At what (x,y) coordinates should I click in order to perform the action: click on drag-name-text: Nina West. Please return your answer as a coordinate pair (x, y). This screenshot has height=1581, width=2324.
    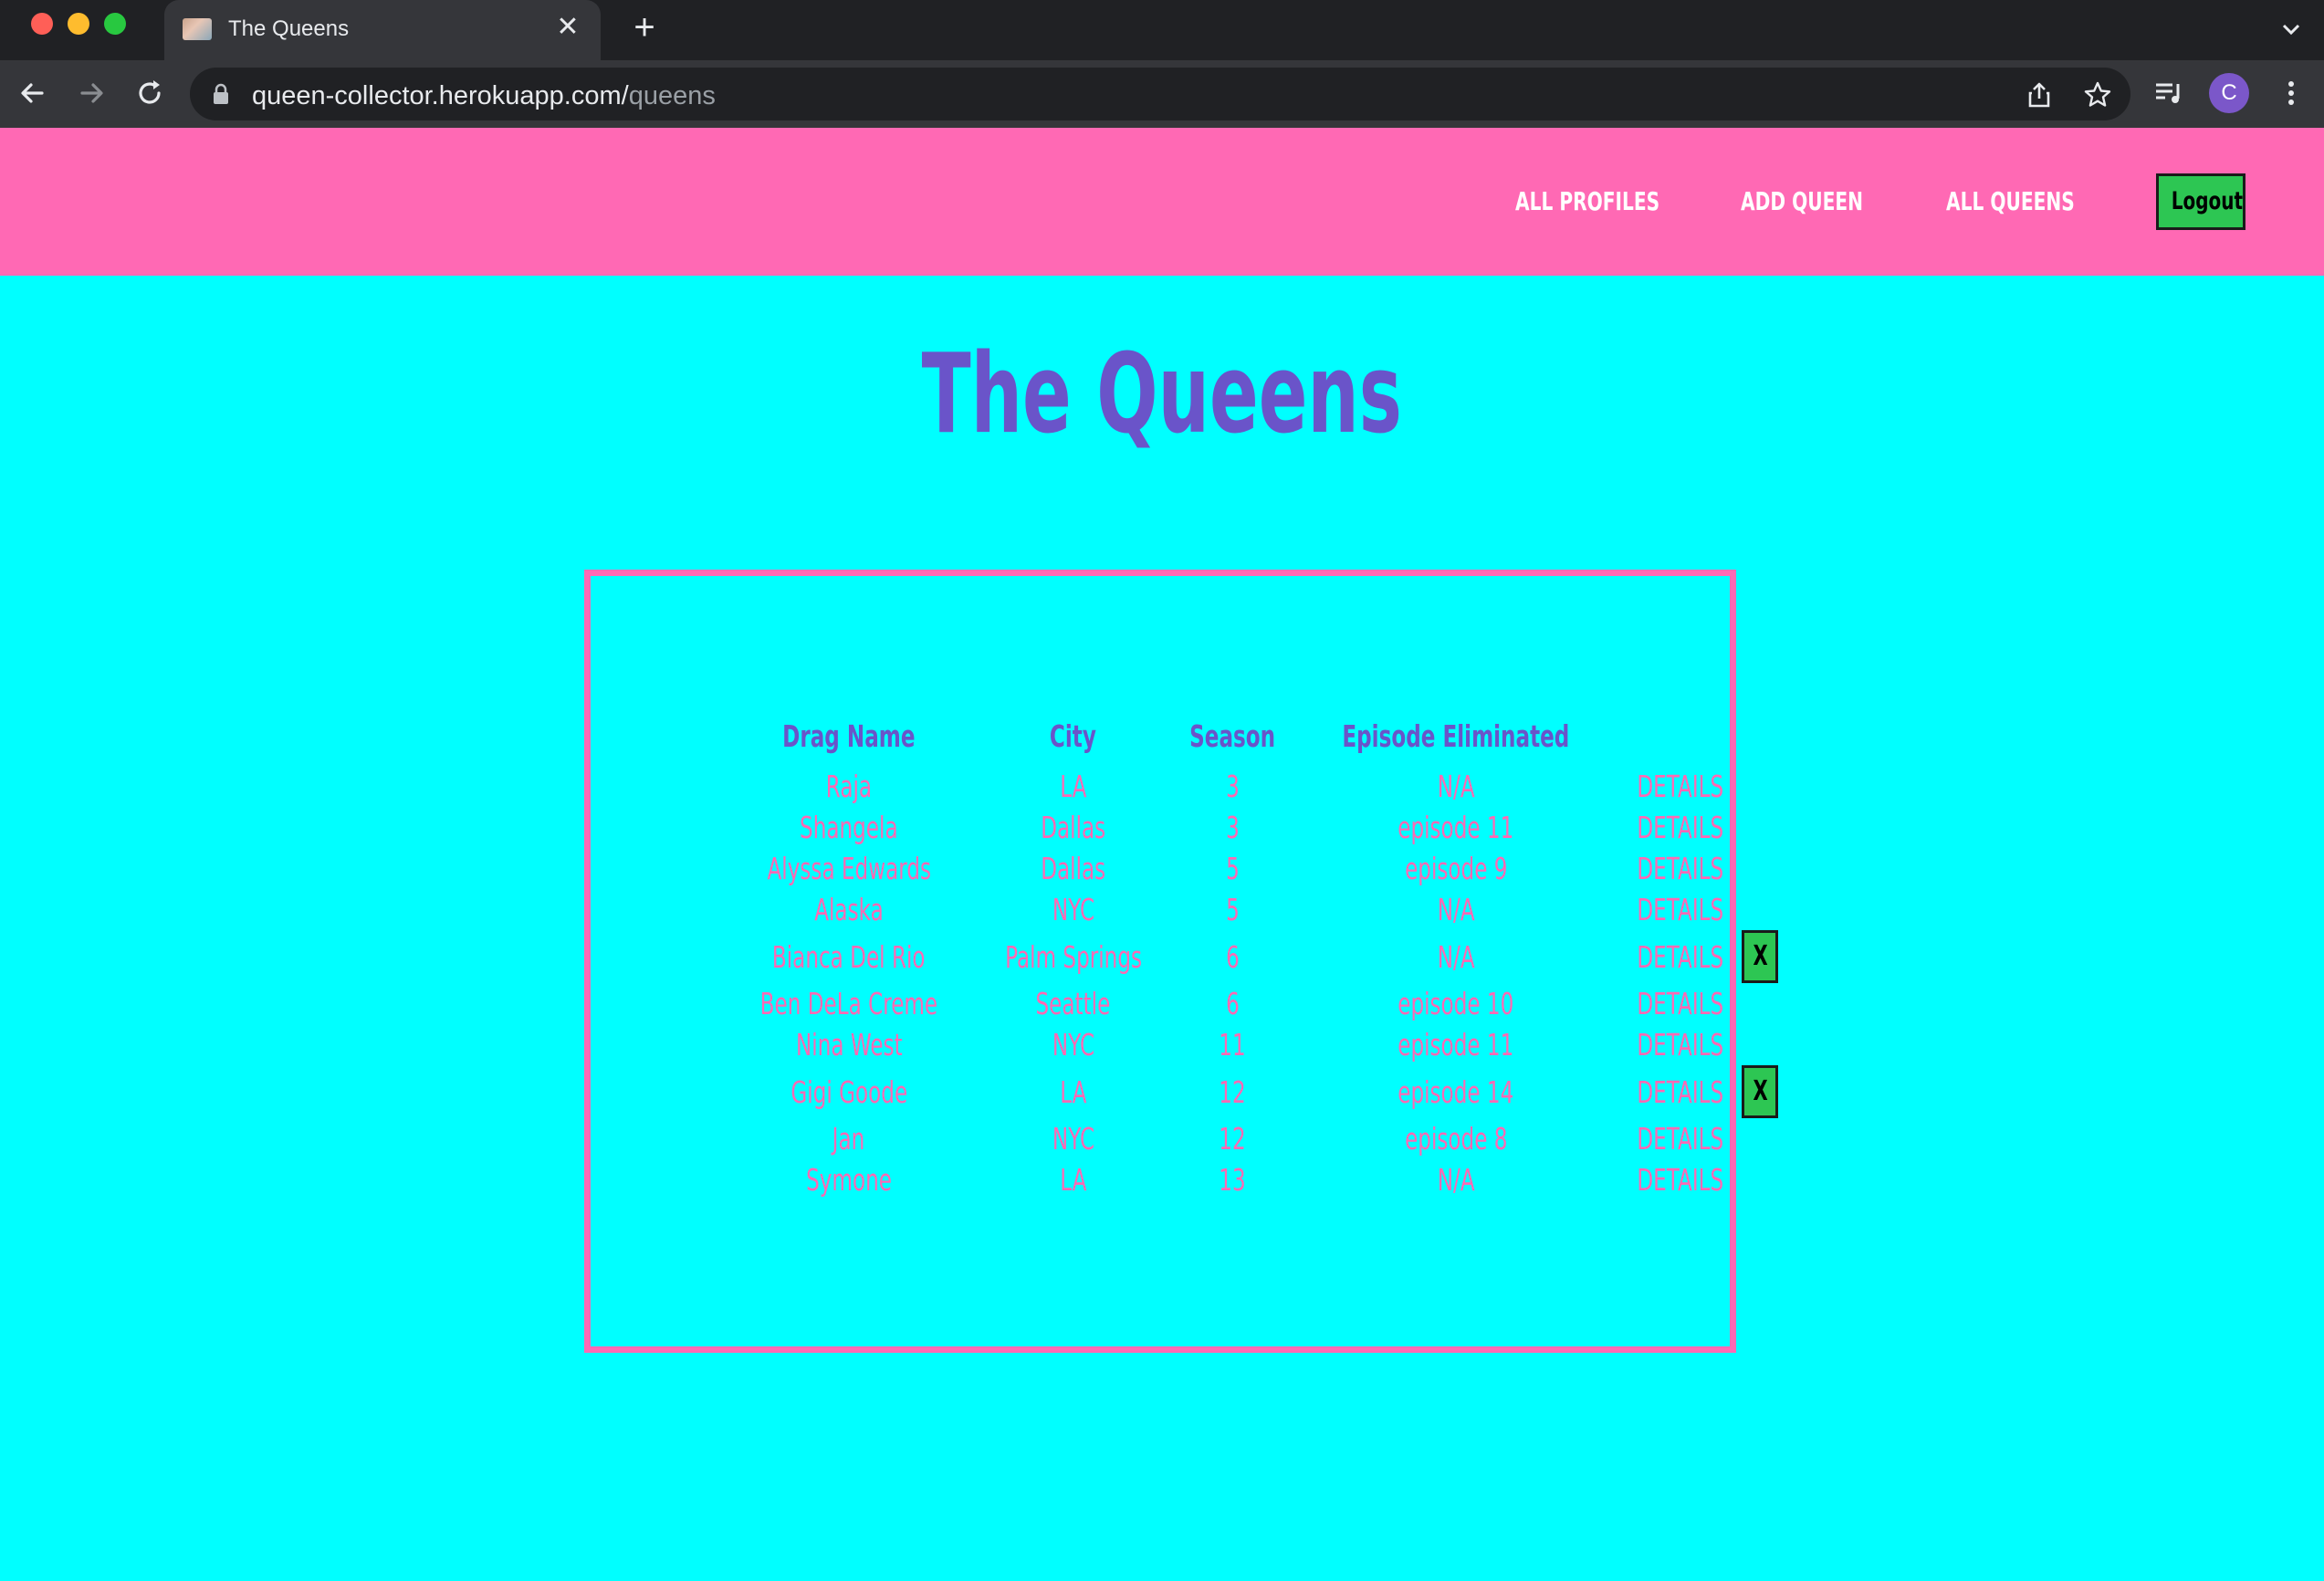
    Looking at the image, I should click on (849, 1045).